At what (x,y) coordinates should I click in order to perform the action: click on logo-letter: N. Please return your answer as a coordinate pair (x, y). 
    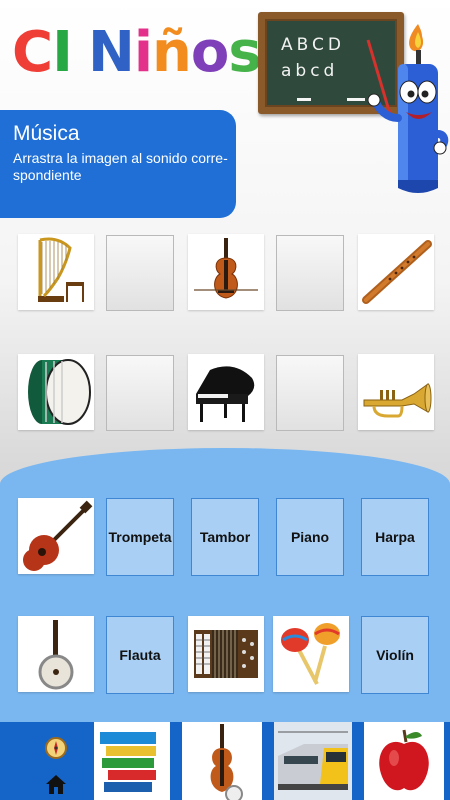
    Looking at the image, I should click on (111, 52).